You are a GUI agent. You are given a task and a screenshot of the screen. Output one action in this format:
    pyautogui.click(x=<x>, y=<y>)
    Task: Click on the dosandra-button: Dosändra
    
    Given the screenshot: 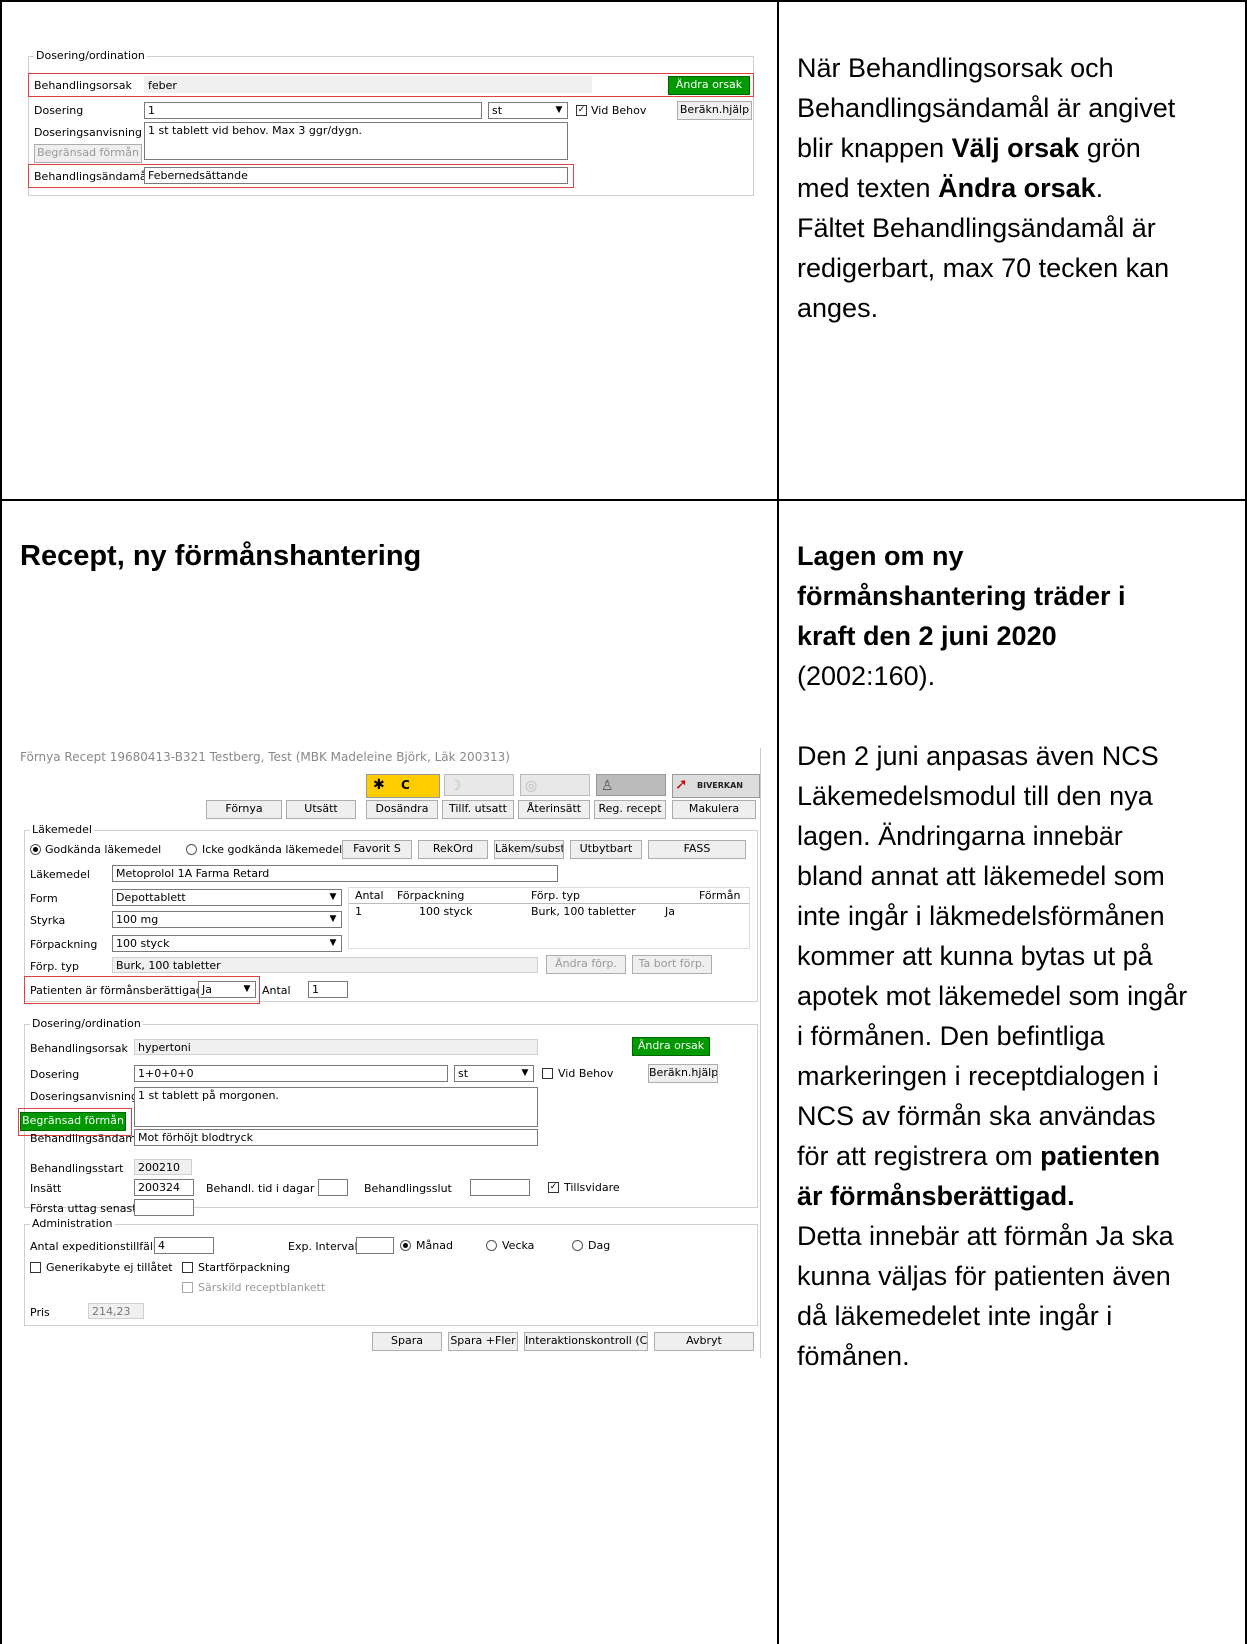 What is the action you would take?
    pyautogui.click(x=402, y=809)
    